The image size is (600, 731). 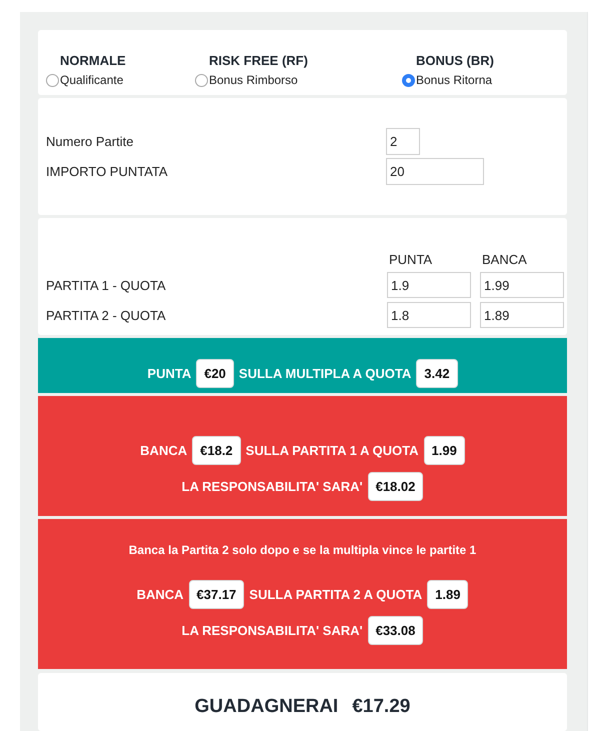 What do you see at coordinates (92, 80) in the screenshot?
I see `option-label: Qualificante` at bounding box center [92, 80].